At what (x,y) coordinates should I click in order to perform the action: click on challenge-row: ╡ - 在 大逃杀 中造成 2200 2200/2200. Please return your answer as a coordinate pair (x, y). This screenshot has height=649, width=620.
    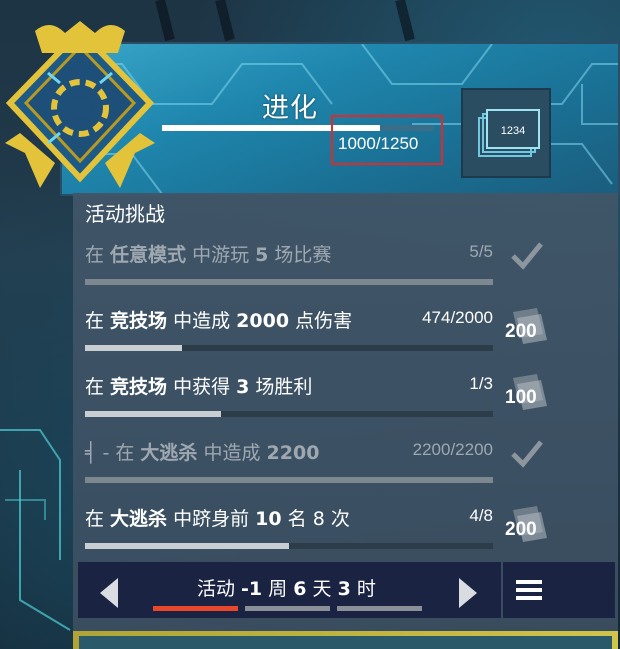
    Looking at the image, I should click on (345, 468).